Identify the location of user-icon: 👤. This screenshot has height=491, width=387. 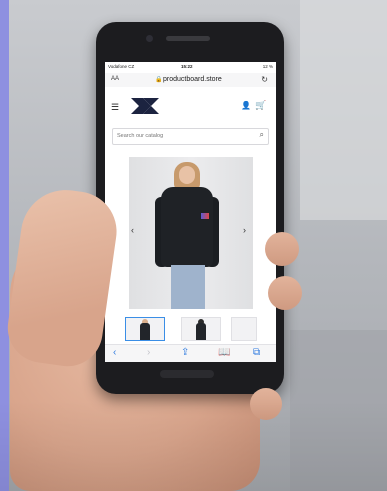
(246, 105).